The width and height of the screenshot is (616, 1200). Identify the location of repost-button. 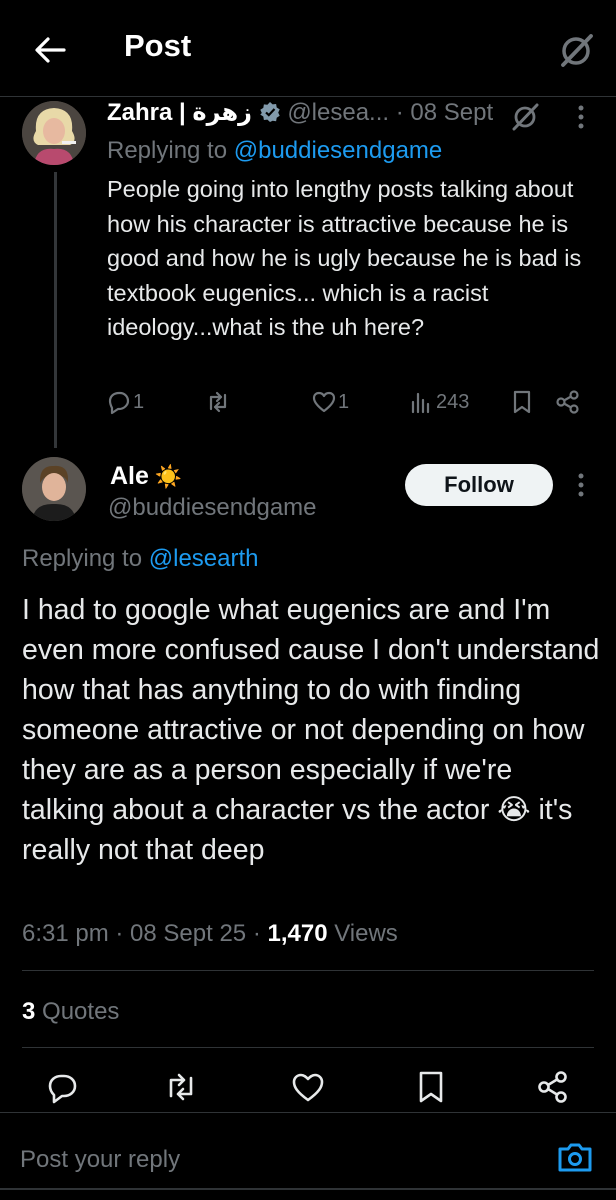
(218, 402).